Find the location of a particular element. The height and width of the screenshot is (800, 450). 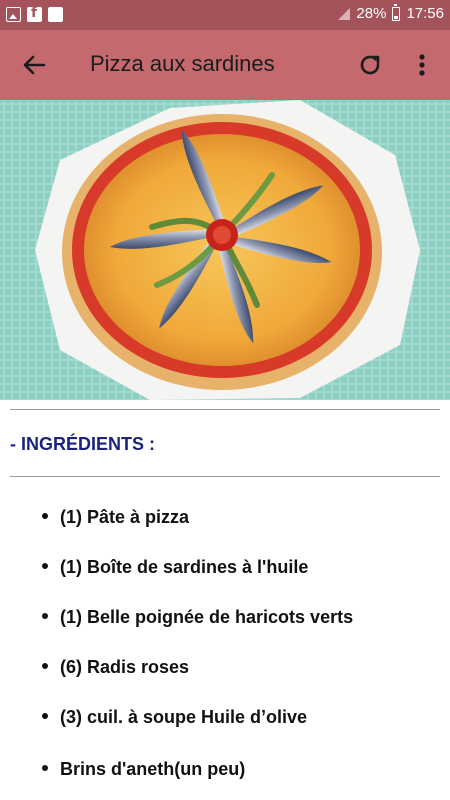

image-icon is located at coordinates (13, 14).